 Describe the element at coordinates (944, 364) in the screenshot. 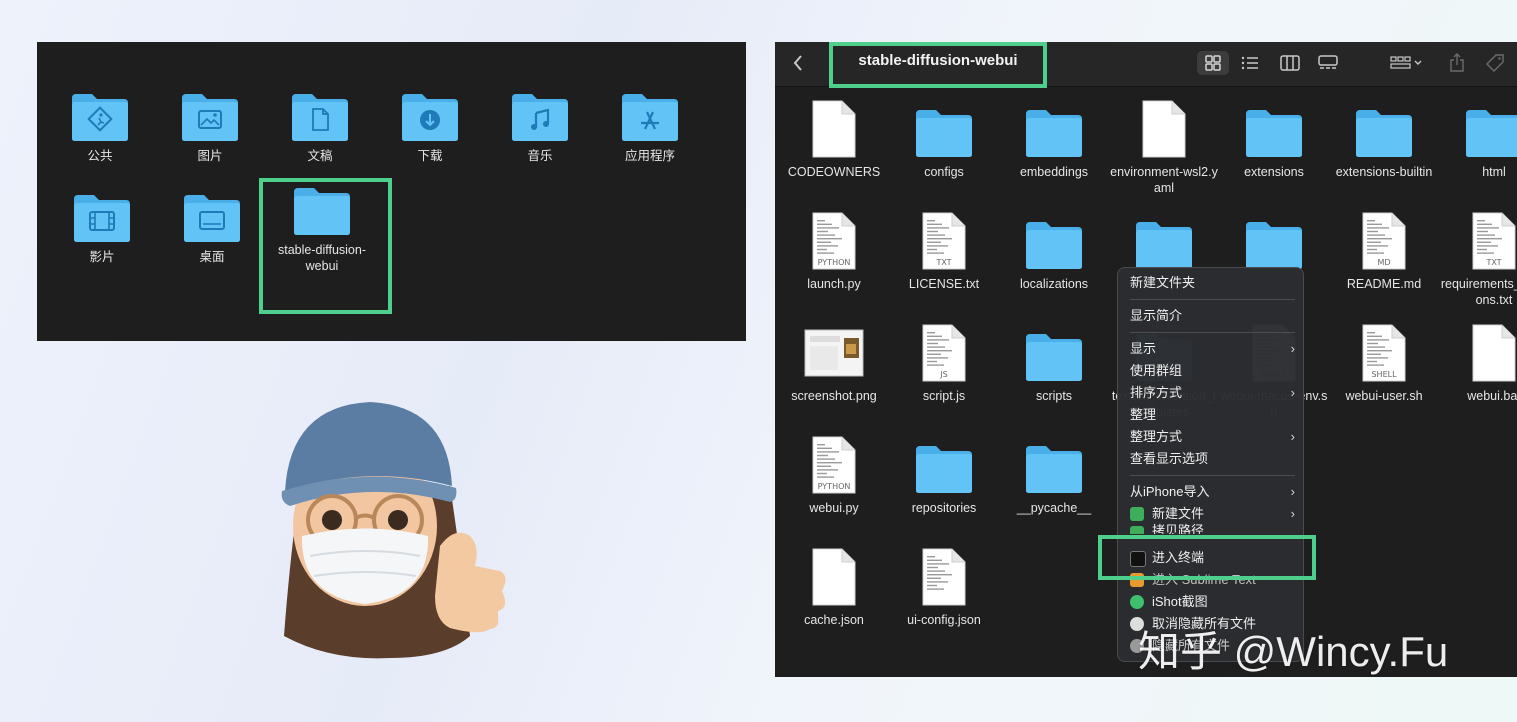

I see `file-item: JS script.js` at that location.